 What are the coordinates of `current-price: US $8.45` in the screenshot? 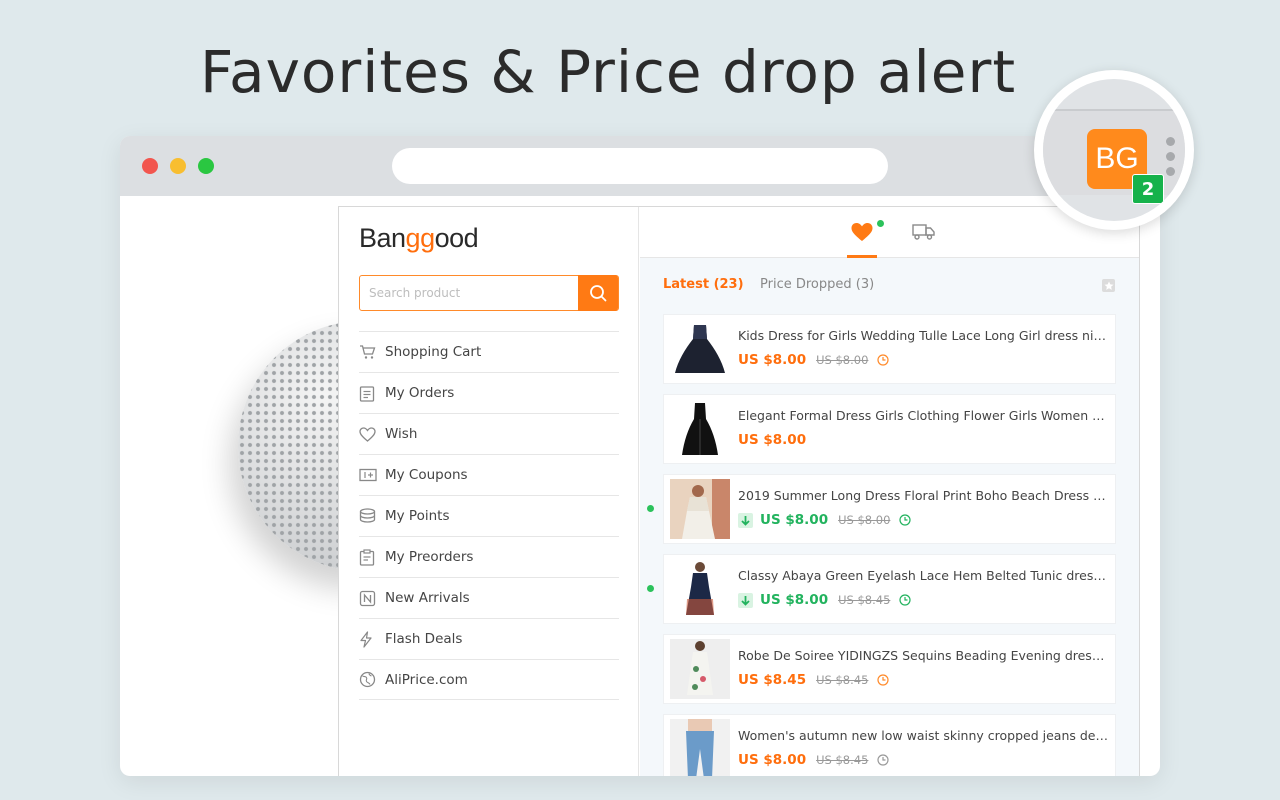 It's located at (772, 680).